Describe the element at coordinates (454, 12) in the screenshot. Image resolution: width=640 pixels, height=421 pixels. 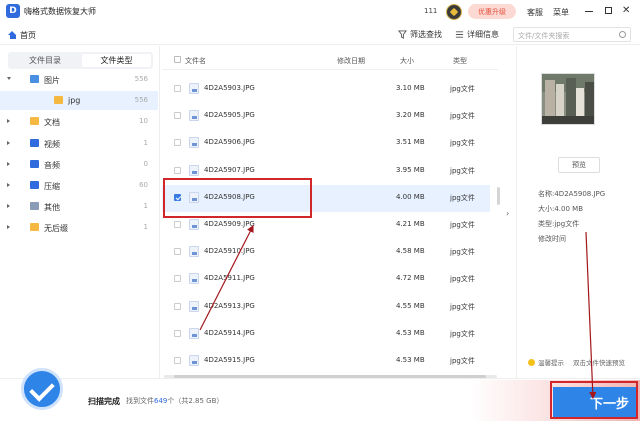
I see `user-avatar` at that location.